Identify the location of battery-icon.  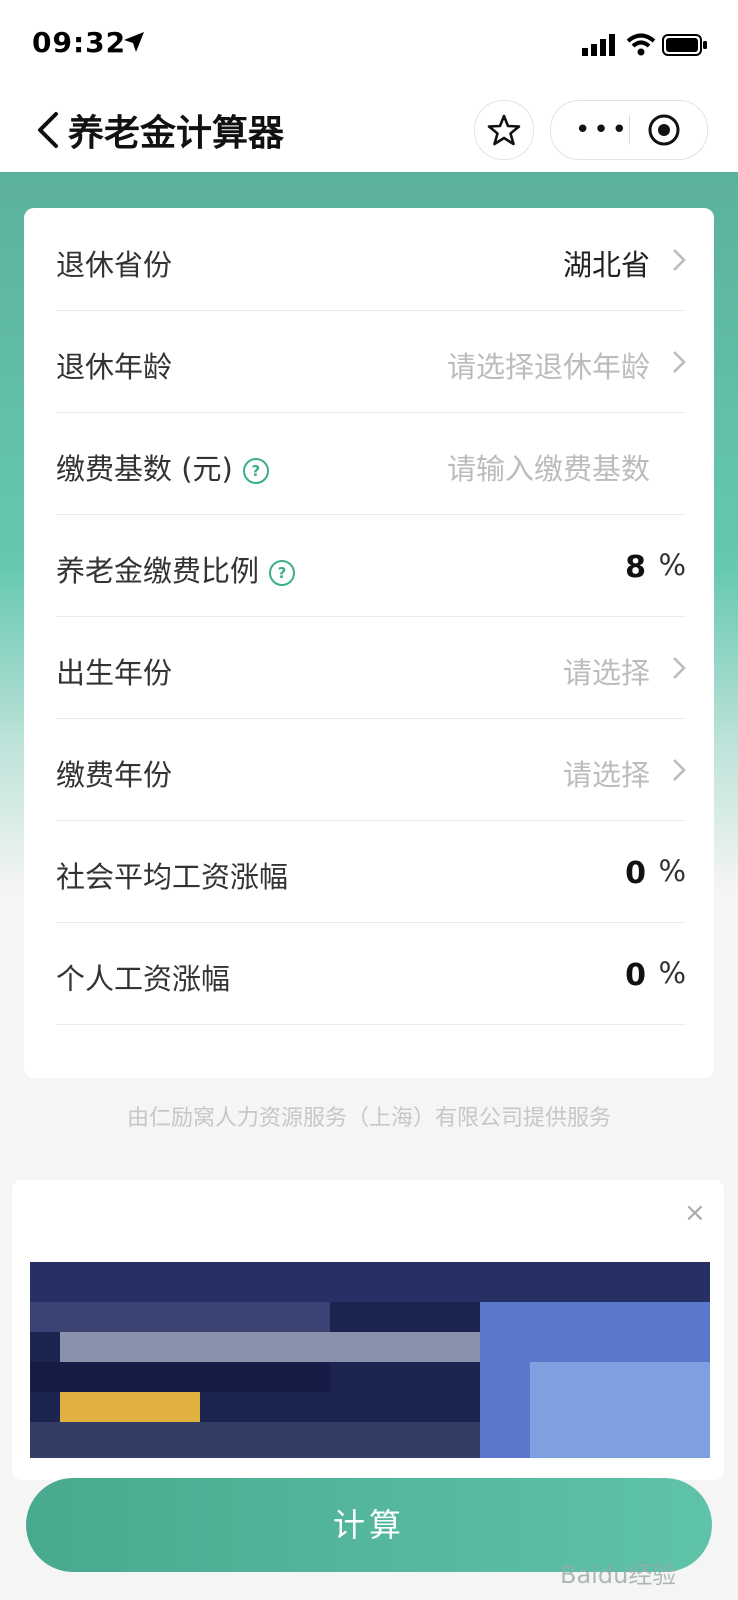
(684, 45).